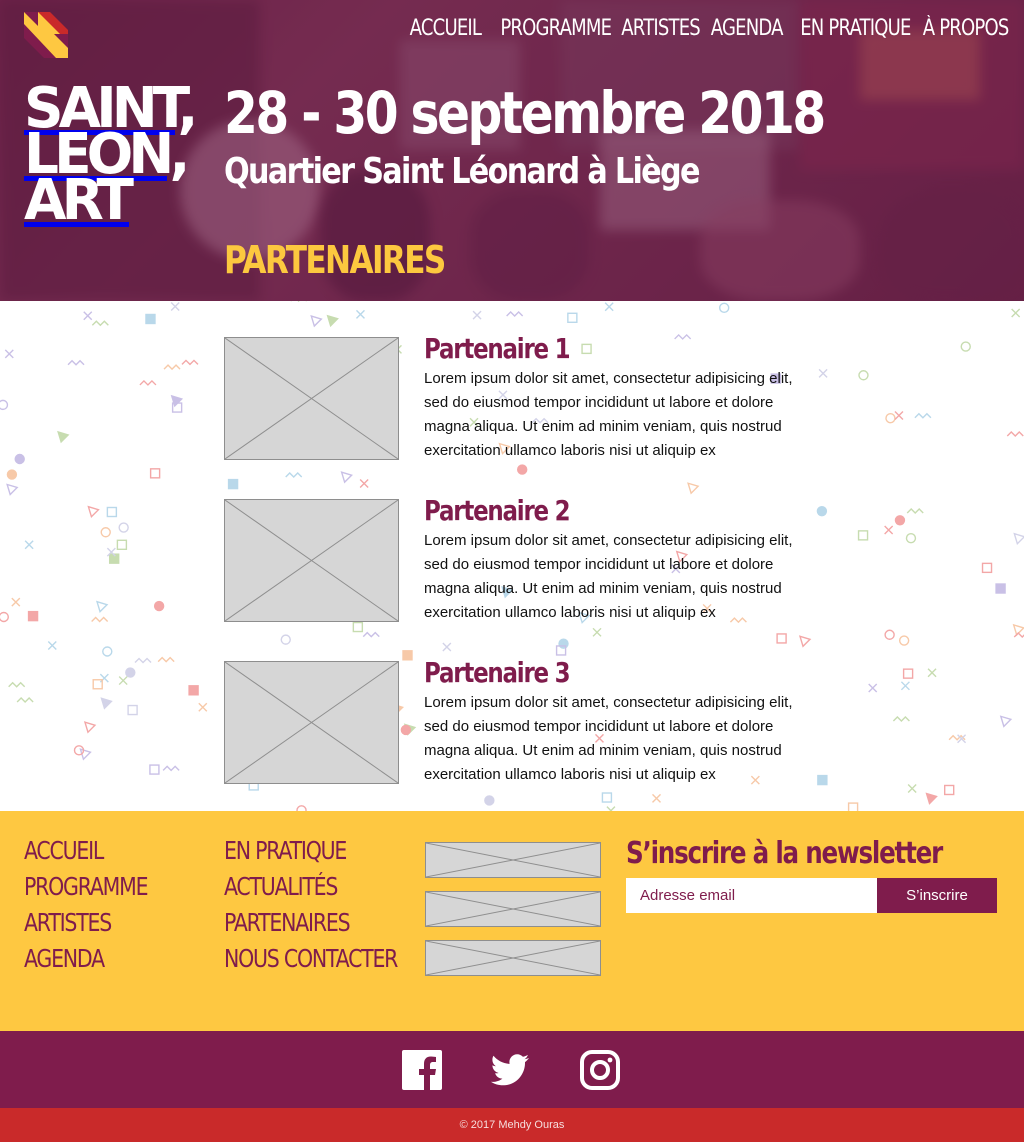  What do you see at coordinates (79, 200) in the screenshot?
I see `brand-logo-line: ART` at bounding box center [79, 200].